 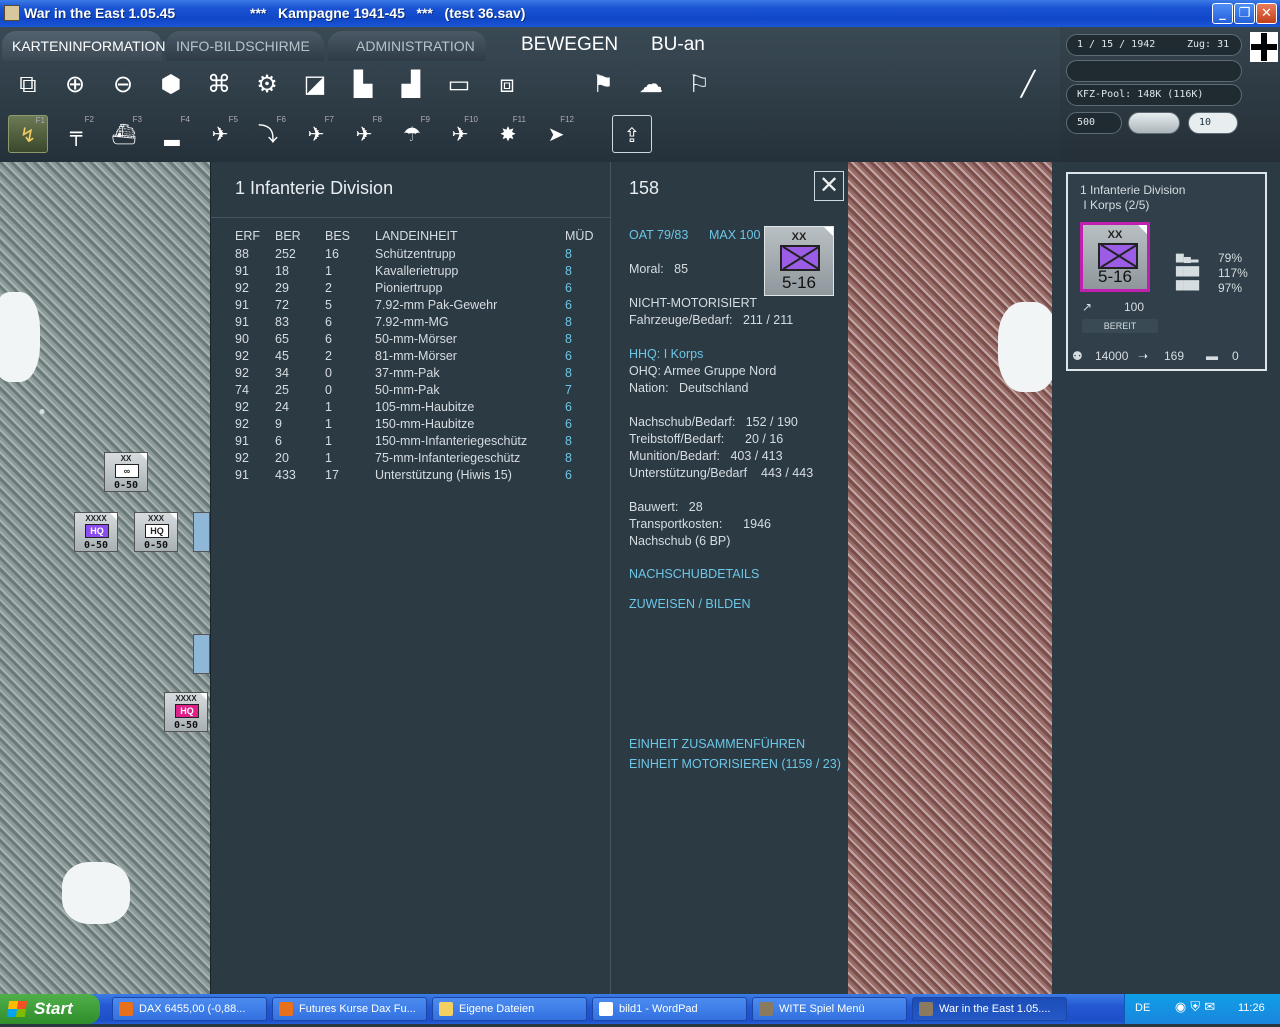 I want to click on table-row: 91 18 1 Kavallerietrupp 8, so click(x=420, y=270).